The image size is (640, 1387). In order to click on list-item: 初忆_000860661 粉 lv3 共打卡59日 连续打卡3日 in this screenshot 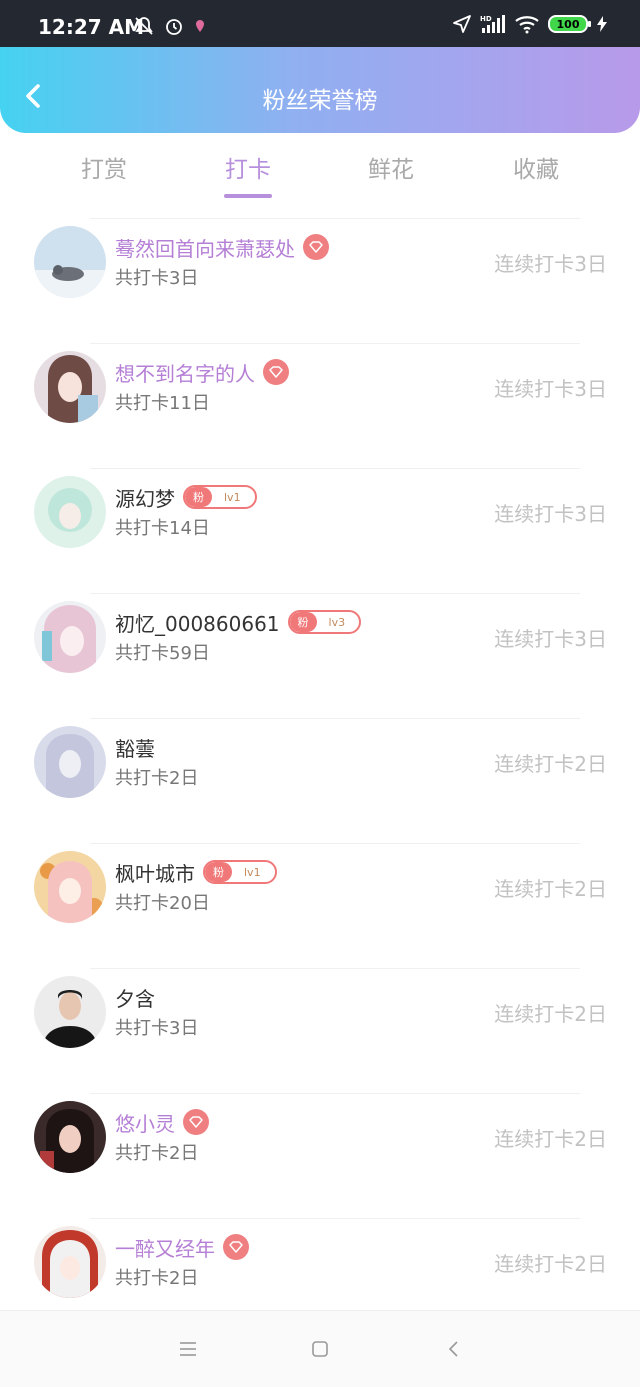, I will do `click(320, 655)`.